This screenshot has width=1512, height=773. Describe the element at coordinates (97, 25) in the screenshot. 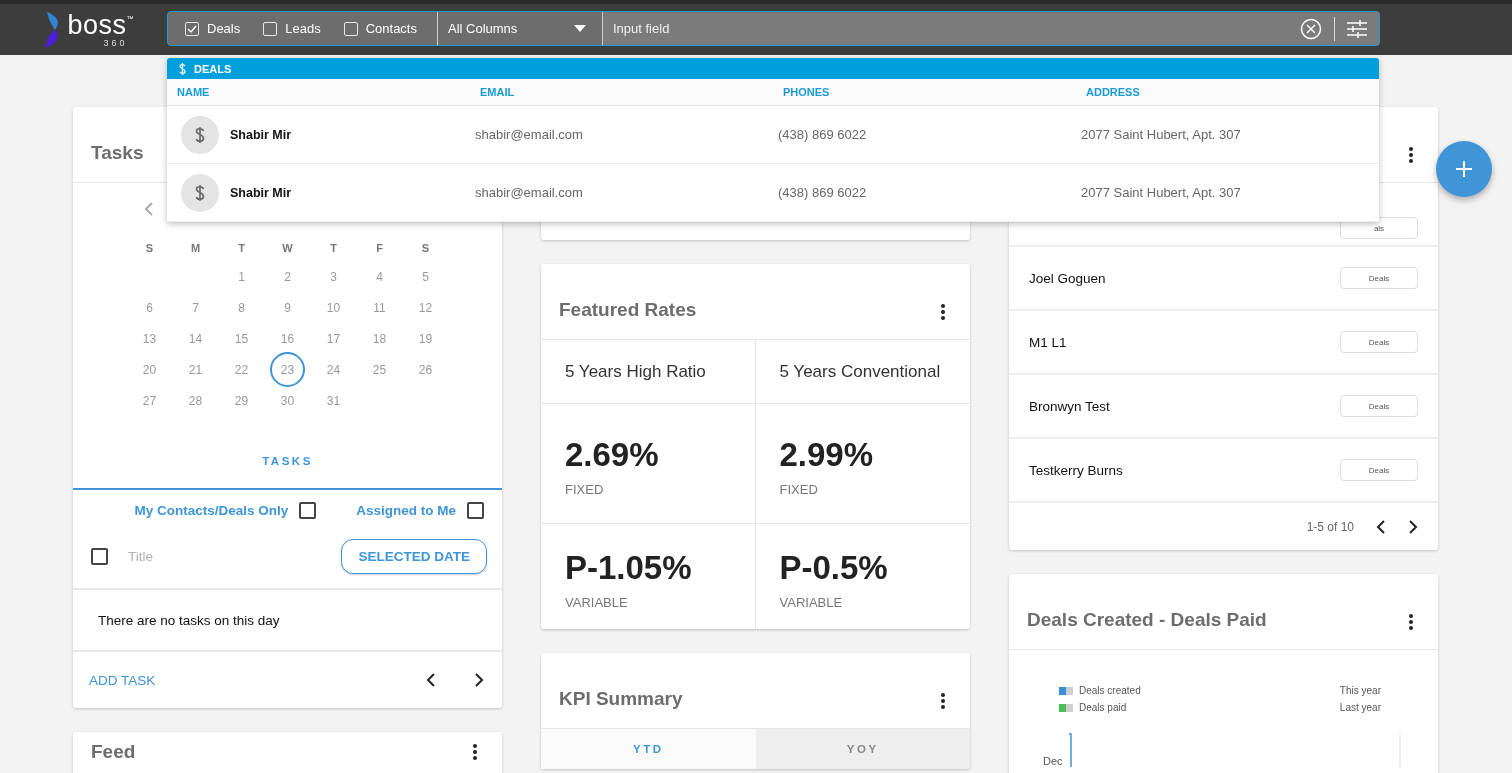

I see `brand-name: boss` at that location.